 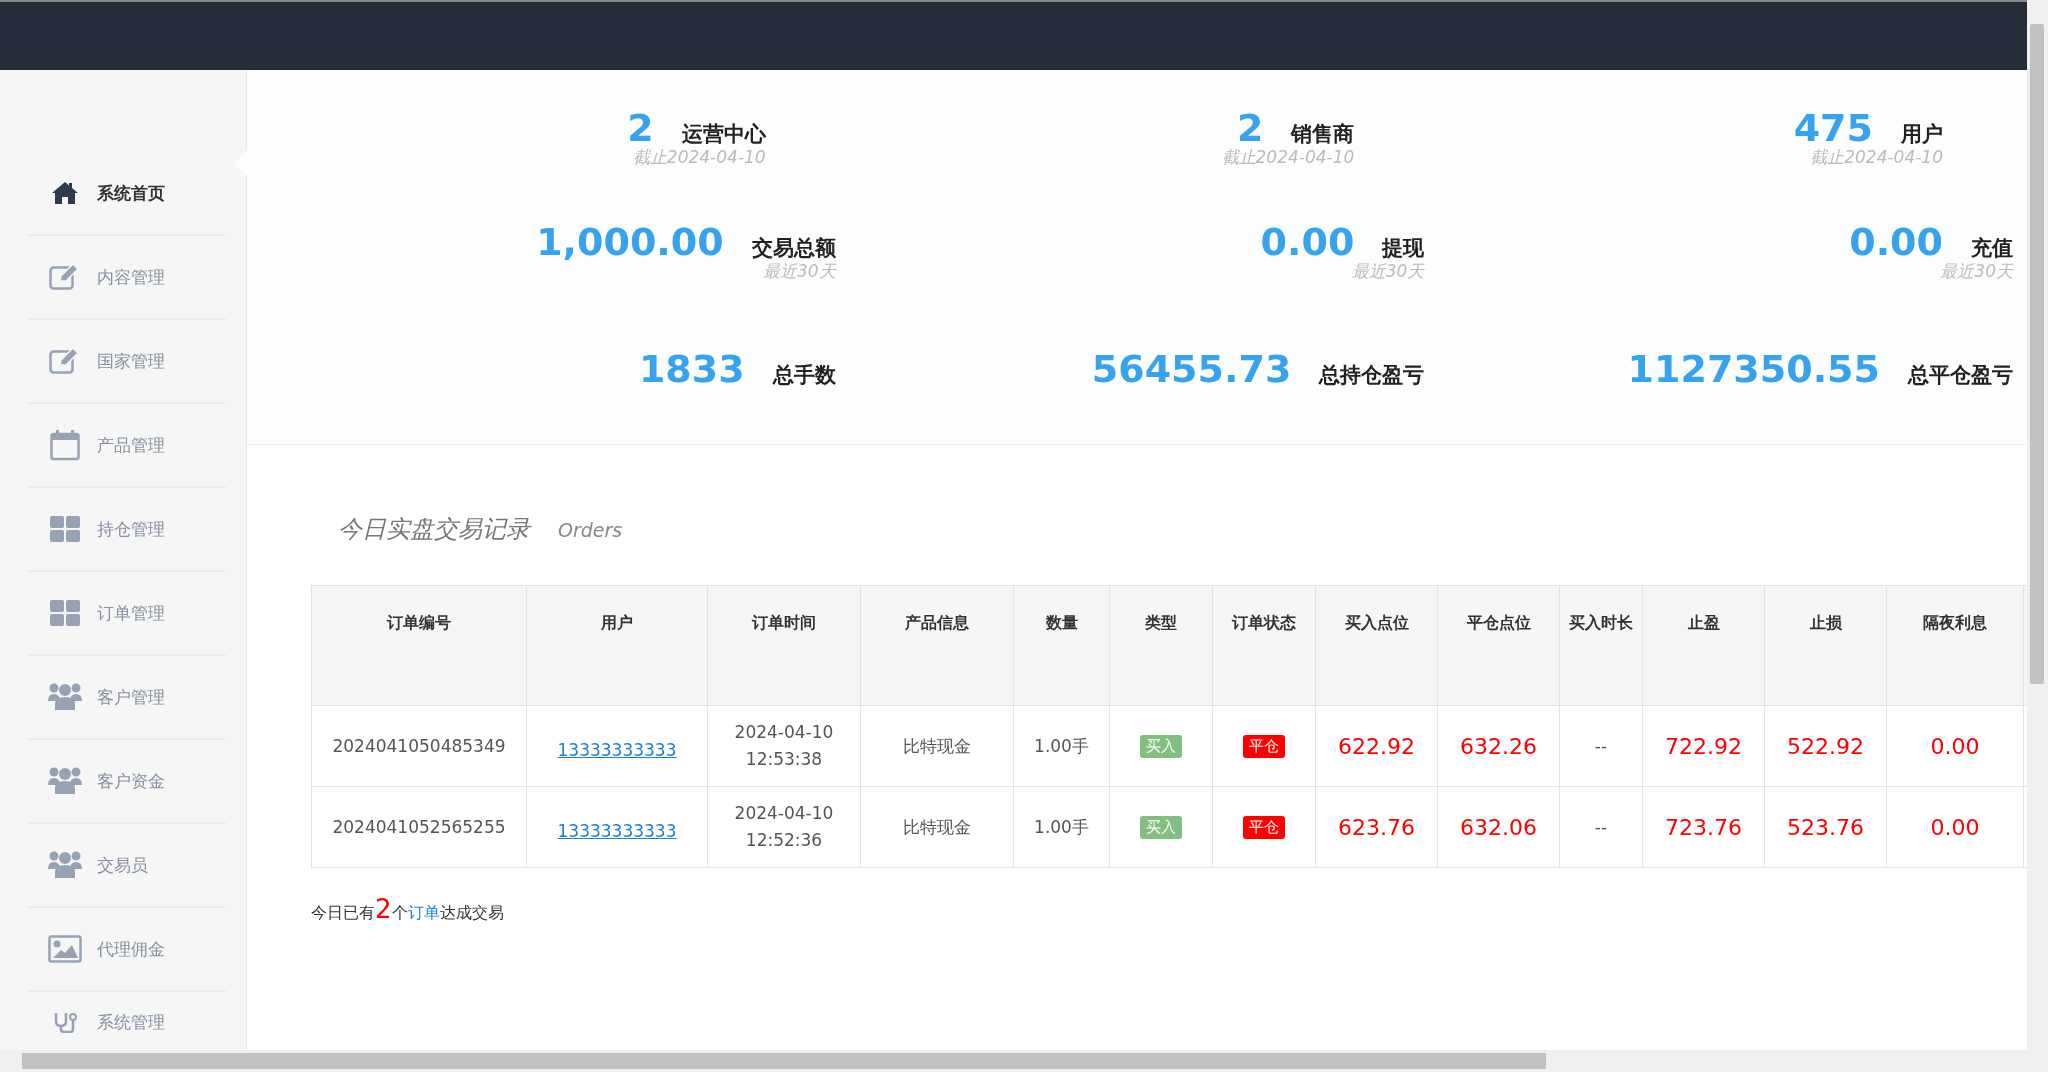 I want to click on stat-label: 交易总额, so click(x=793, y=248).